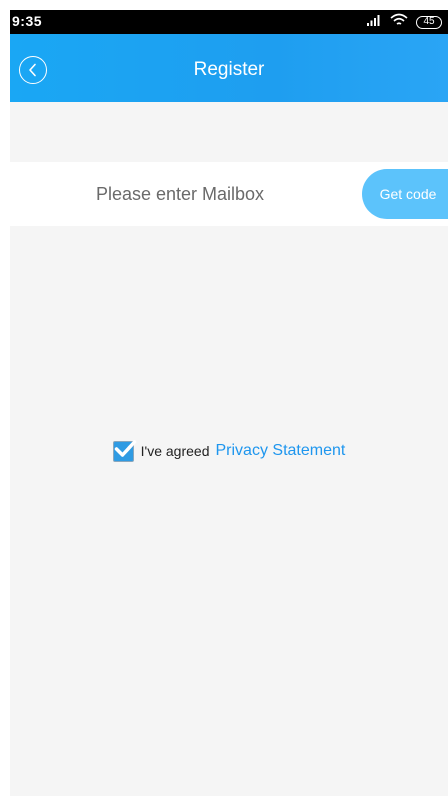 The width and height of the screenshot is (448, 796). What do you see at coordinates (429, 22) in the screenshot?
I see `battery-icon: 45` at bounding box center [429, 22].